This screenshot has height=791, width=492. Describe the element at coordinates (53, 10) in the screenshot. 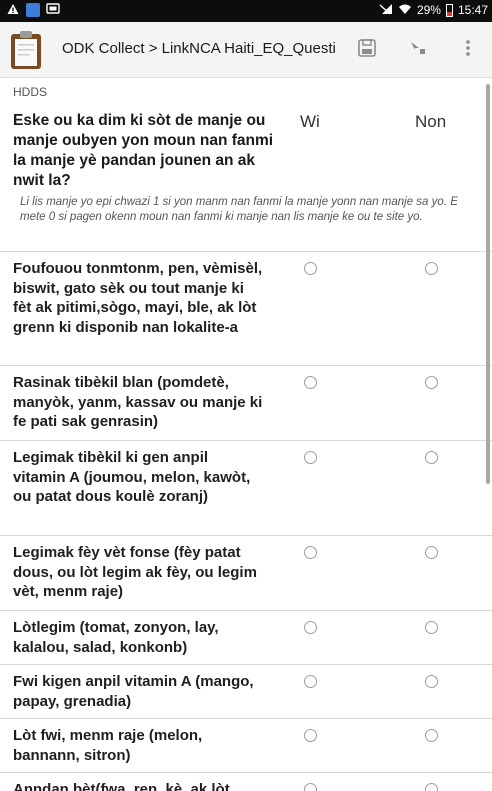

I see `cast-icon` at that location.